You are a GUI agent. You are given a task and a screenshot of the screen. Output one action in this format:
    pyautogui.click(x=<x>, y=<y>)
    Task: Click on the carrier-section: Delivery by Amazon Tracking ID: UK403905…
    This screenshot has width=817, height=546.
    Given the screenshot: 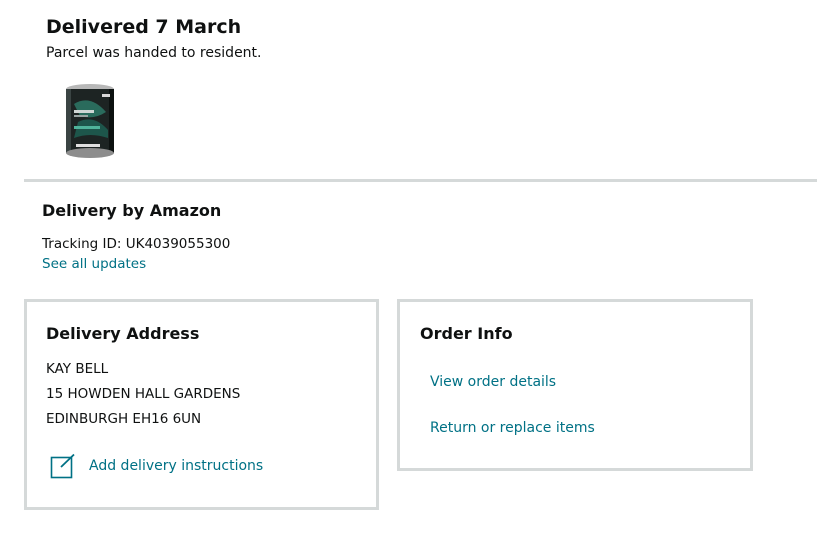 What is the action you would take?
    pyautogui.click(x=136, y=236)
    